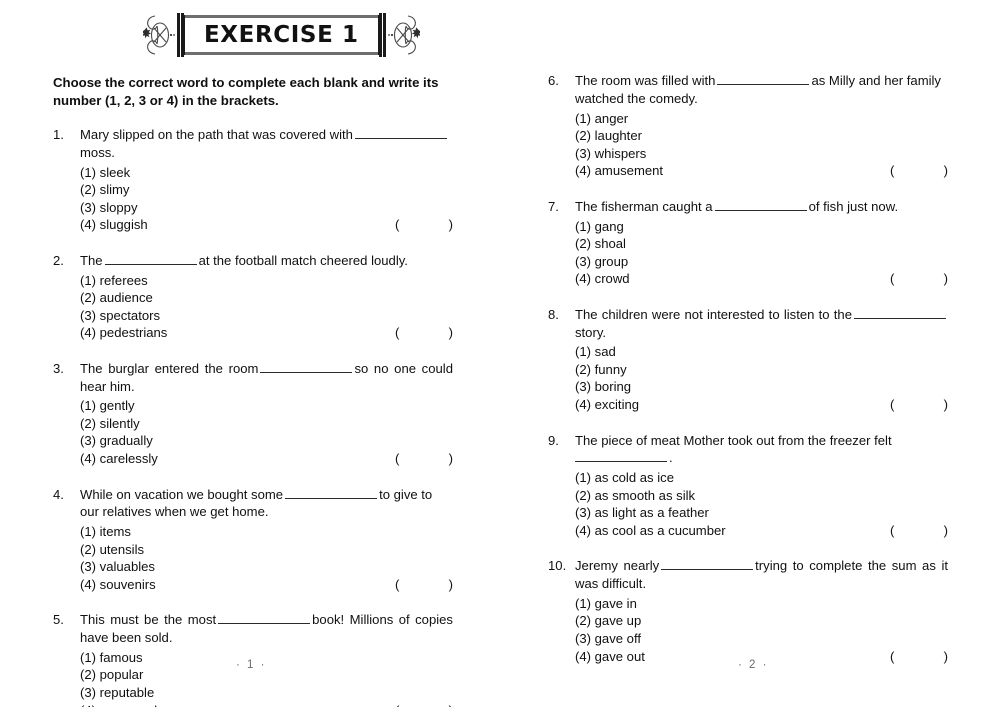 The width and height of the screenshot is (1000, 707). Describe the element at coordinates (761, 639) in the screenshot. I see `option-item: (3) gave off` at that location.